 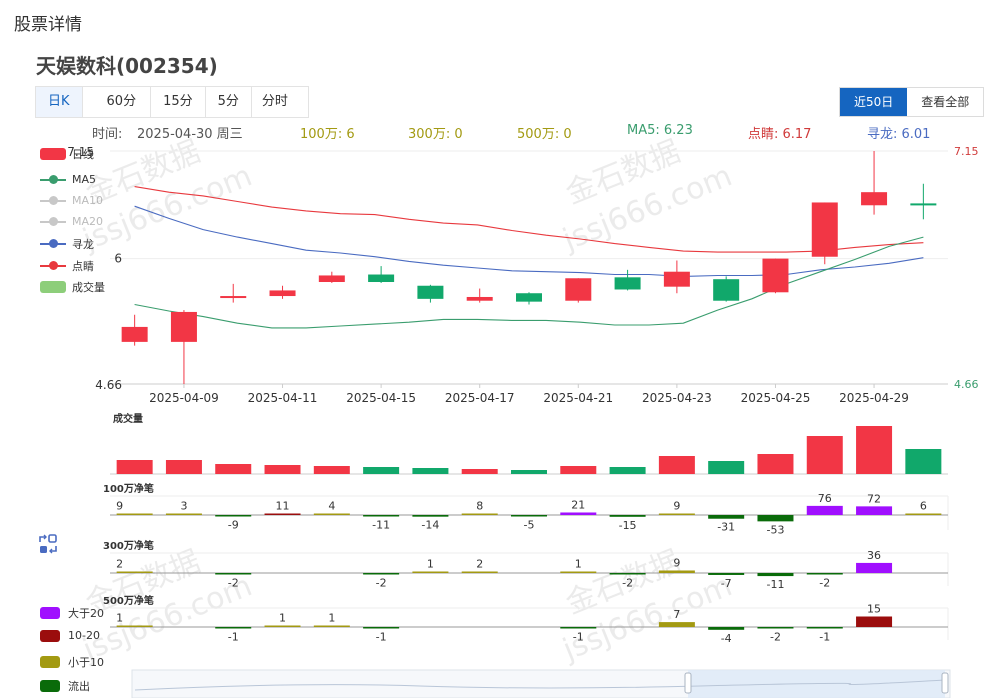 What do you see at coordinates (167, 208) in the screenshot?
I see `watermark-text: jssj666.com` at bounding box center [167, 208].